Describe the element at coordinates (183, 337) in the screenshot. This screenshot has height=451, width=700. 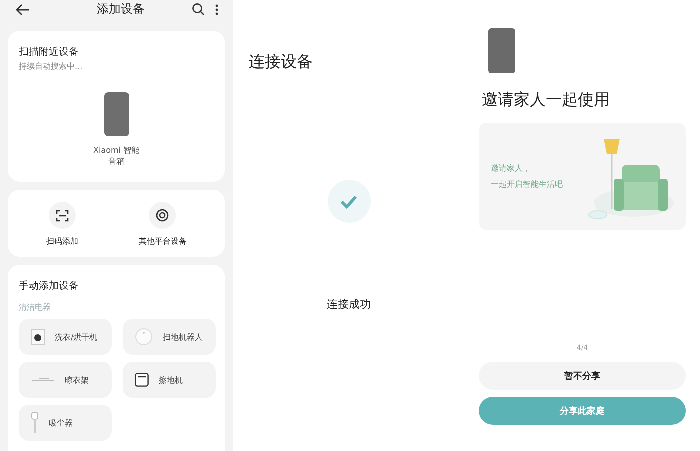
I see `device-name: 扫地机器人` at that location.